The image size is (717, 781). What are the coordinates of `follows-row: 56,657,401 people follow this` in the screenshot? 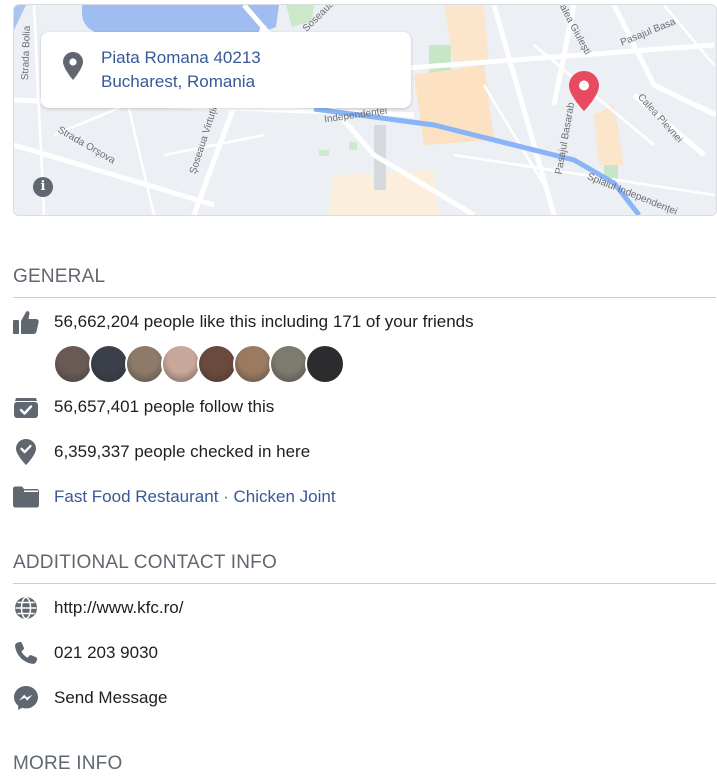 It's located at (143, 407).